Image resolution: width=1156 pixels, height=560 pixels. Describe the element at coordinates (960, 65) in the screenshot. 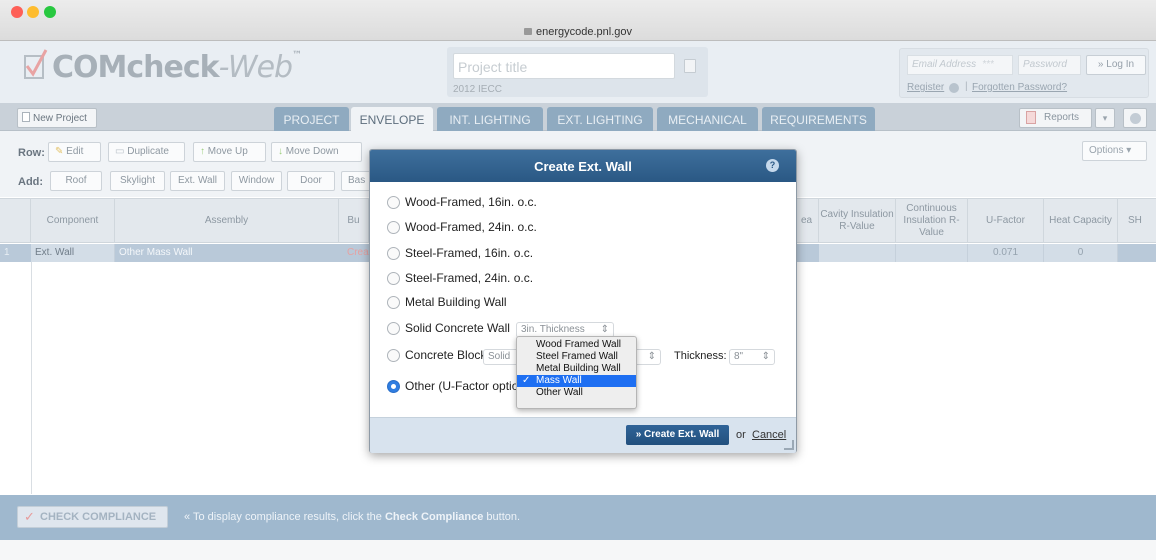

I see `email-field: Email Address ***` at that location.